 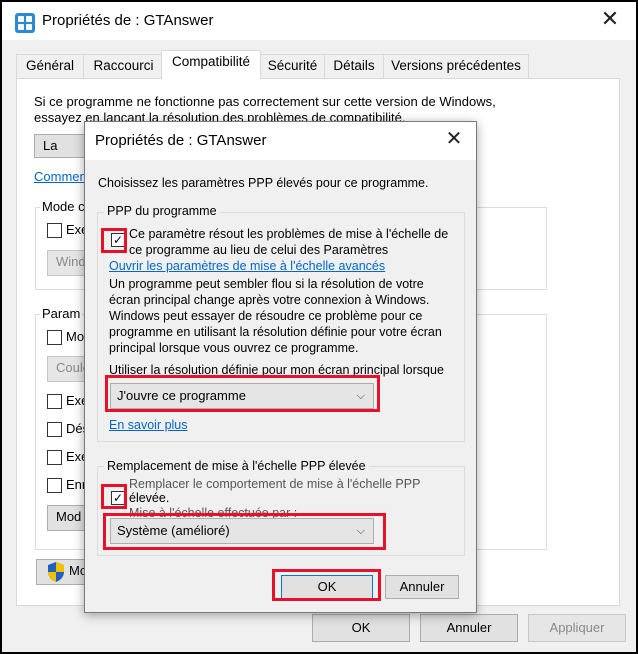 I want to click on main-ok-button: OK, so click(x=361, y=628).